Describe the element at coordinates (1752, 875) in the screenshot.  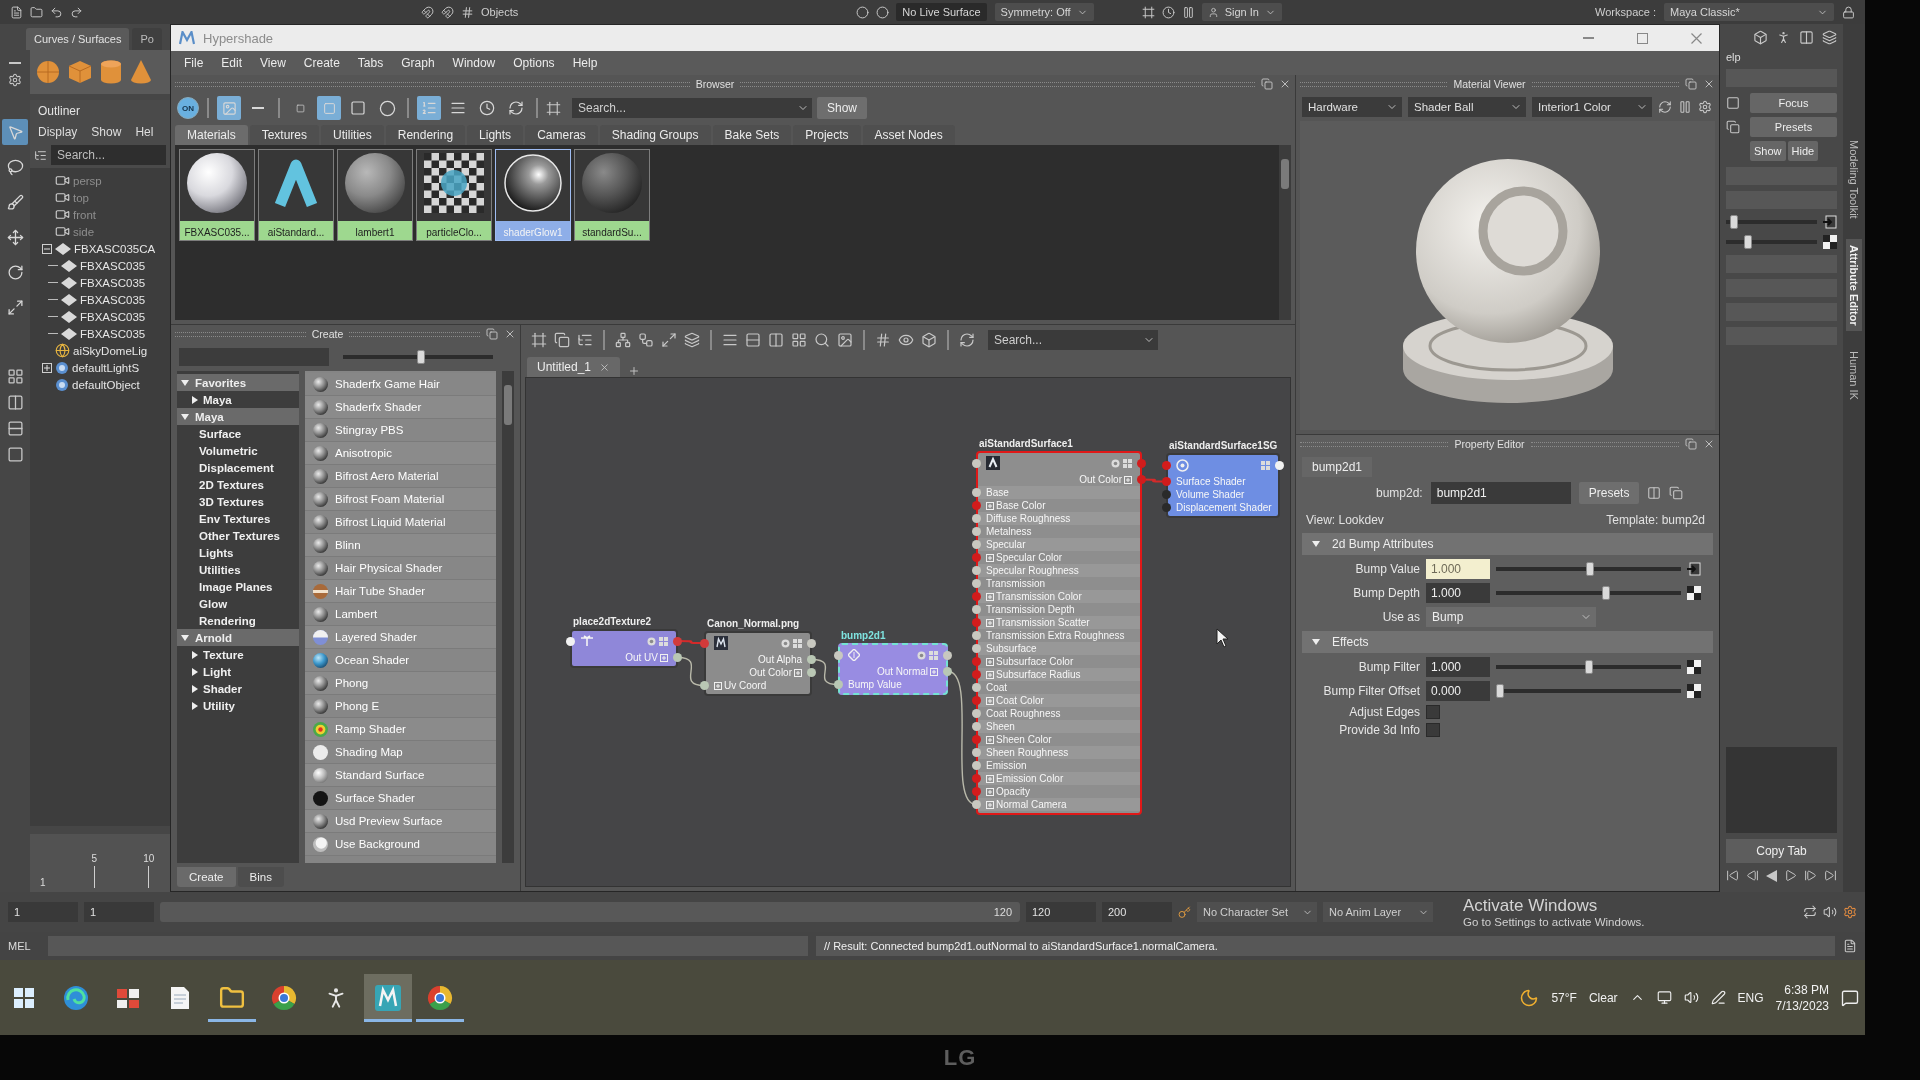
I see `step-back-icon` at that location.